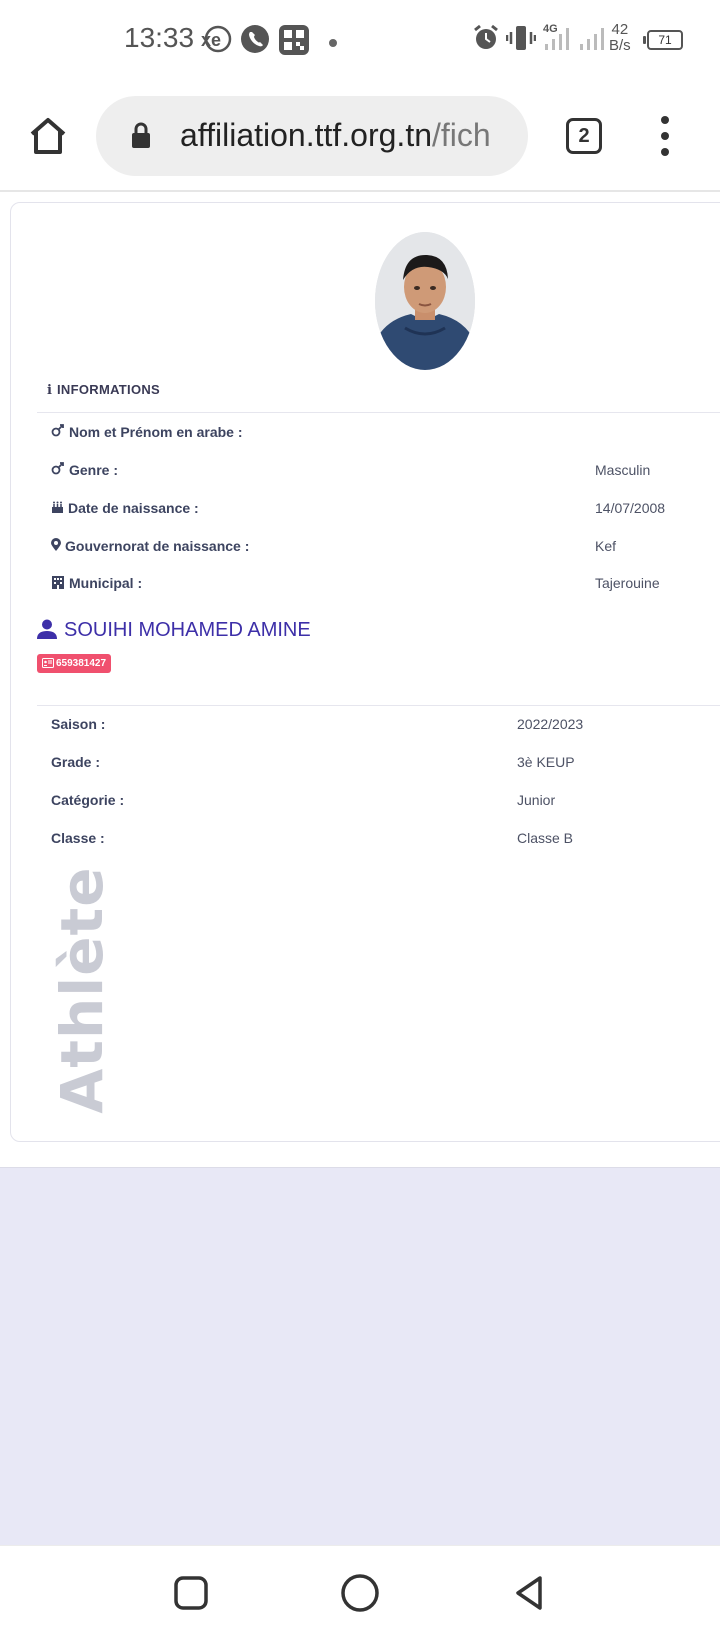 This screenshot has width=720, height=1640. Describe the element at coordinates (255, 41) in the screenshot. I see `phone-icon` at that location.